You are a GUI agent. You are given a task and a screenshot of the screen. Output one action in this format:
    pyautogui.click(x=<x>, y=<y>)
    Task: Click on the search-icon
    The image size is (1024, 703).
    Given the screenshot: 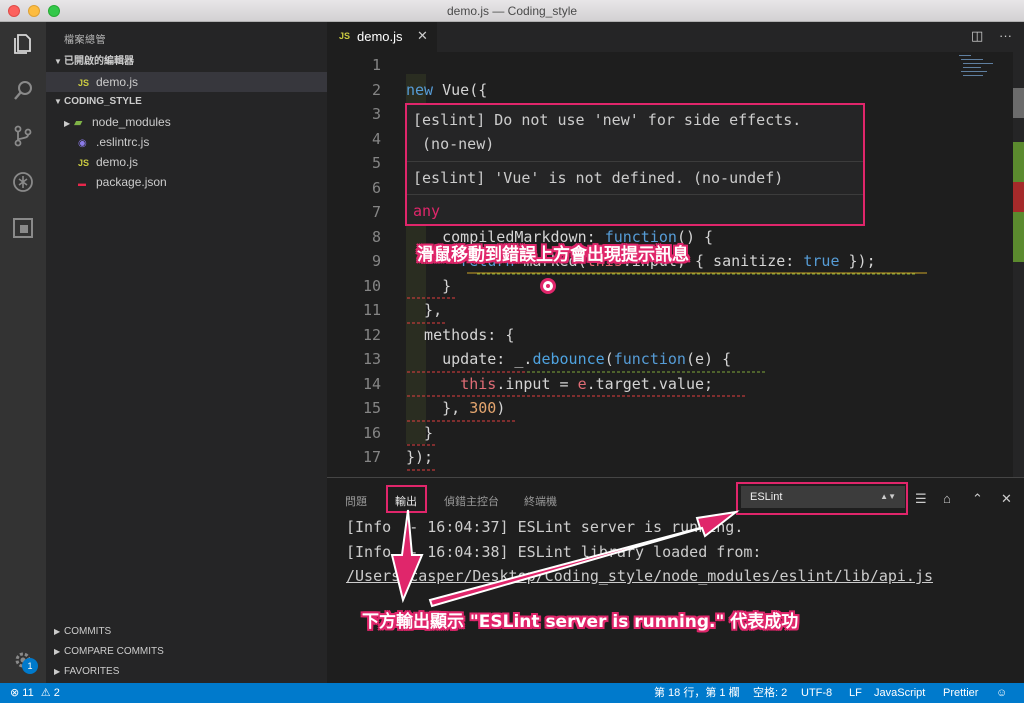 What is the action you would take?
    pyautogui.click(x=23, y=90)
    